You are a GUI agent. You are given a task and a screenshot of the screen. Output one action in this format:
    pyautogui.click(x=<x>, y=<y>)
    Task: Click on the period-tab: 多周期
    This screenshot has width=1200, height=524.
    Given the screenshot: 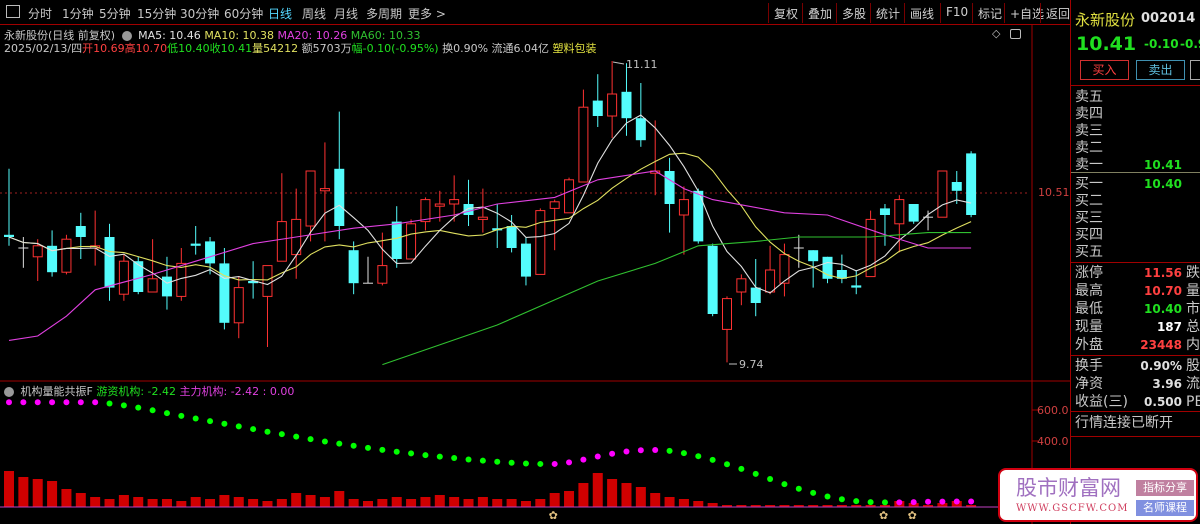 What is the action you would take?
    pyautogui.click(x=384, y=13)
    